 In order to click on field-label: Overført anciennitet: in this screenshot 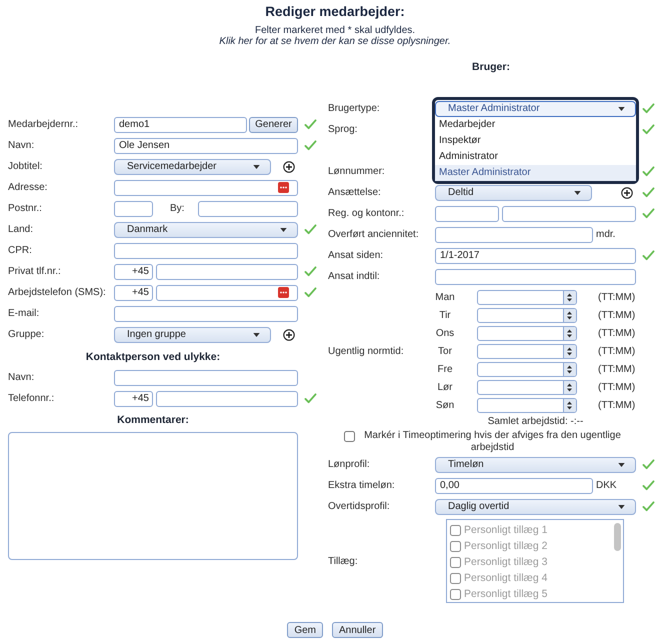, I will do `click(374, 234)`.